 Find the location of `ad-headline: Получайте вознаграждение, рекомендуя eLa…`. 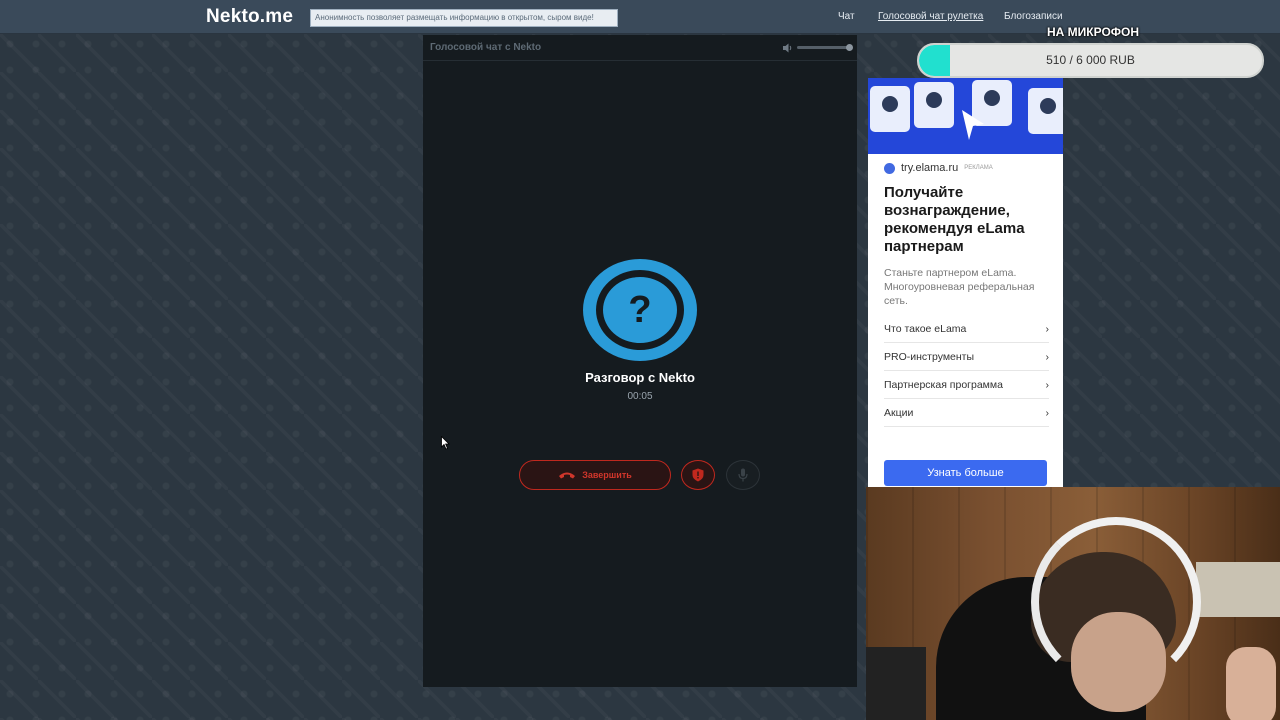

ad-headline: Получайте вознаграждение, рекомендуя eLa… is located at coordinates (969, 220).